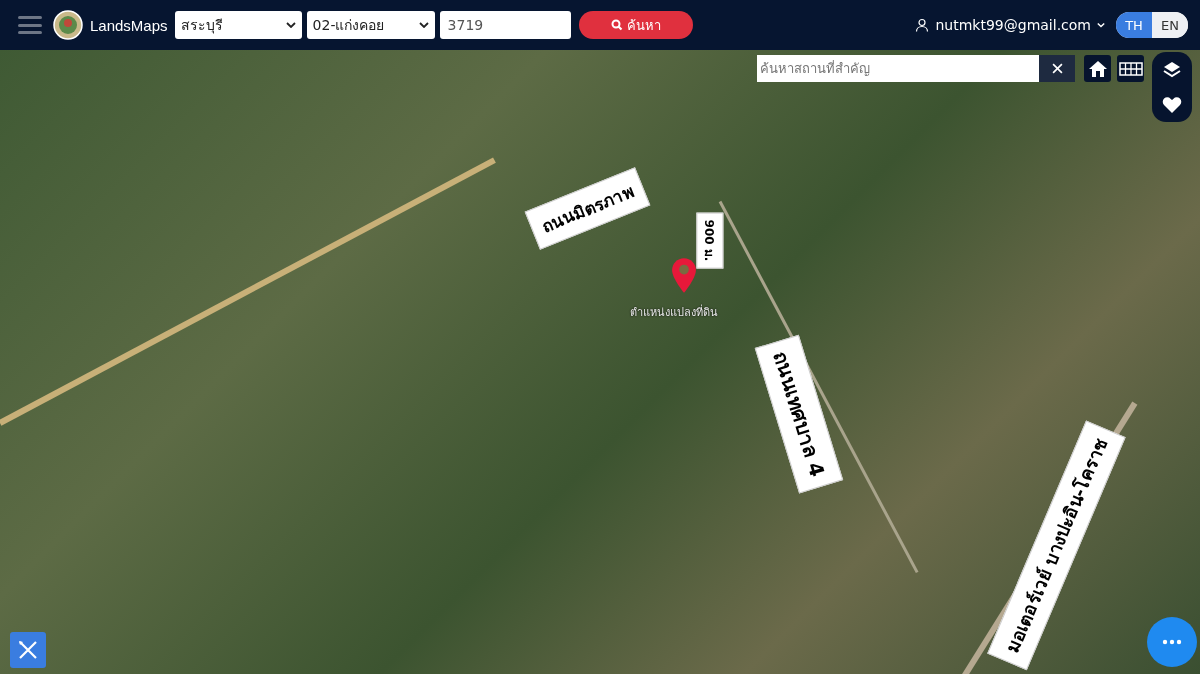 Image resolution: width=1200 pixels, height=674 pixels. I want to click on heart-icon, so click(1172, 104).